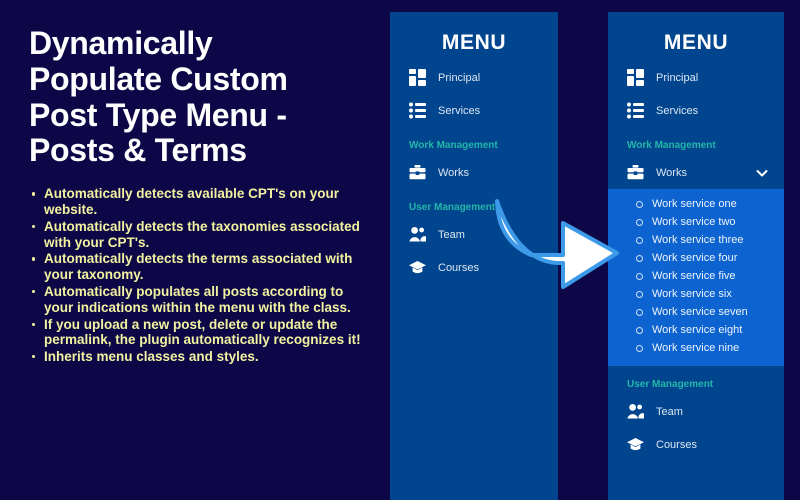 This screenshot has height=500, width=800. I want to click on submenu-item: Work service four, so click(696, 258).